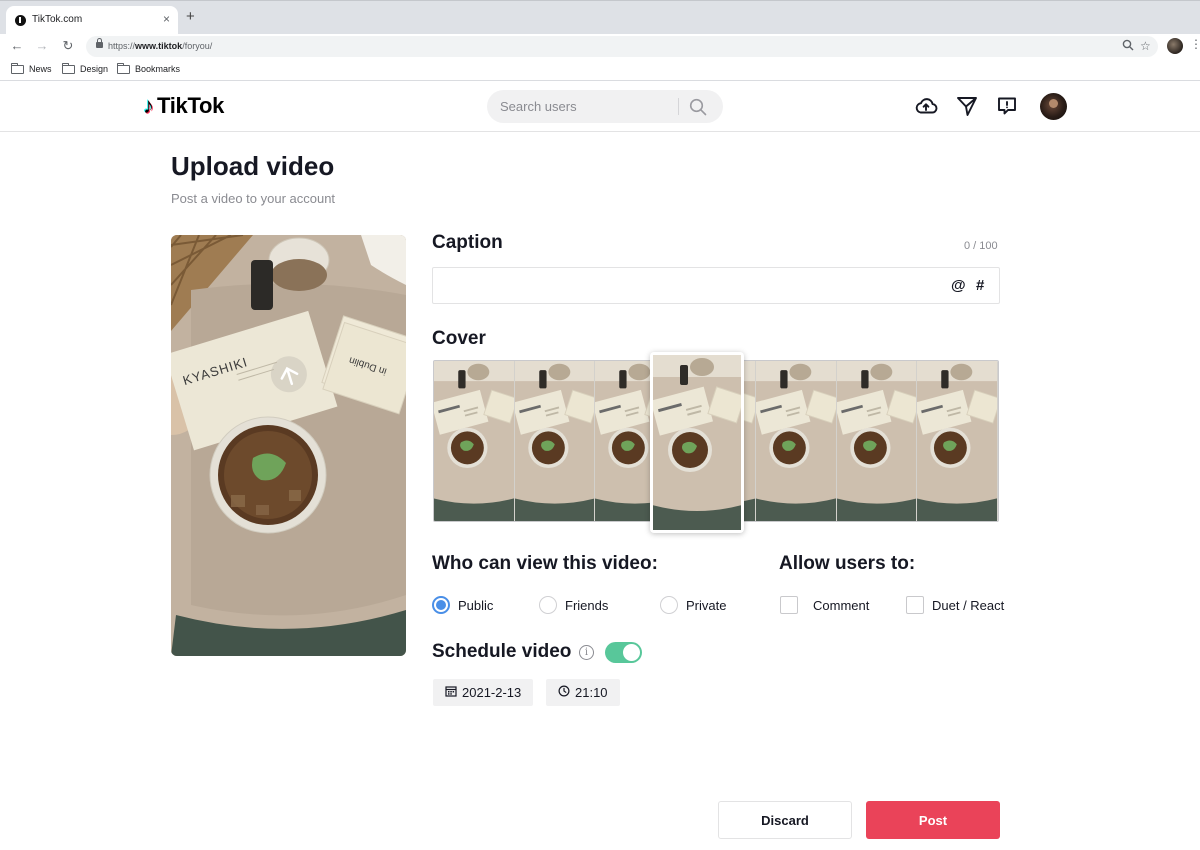 The image size is (1200, 850). What do you see at coordinates (441, 605) in the screenshot?
I see `radio-public` at bounding box center [441, 605].